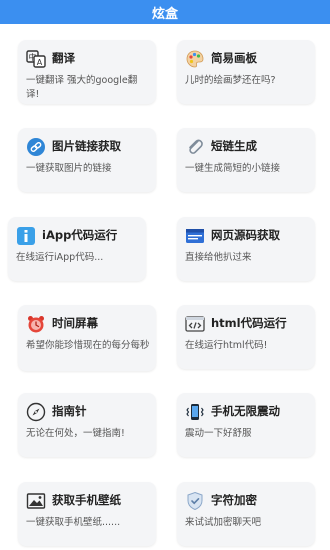 The height and width of the screenshot is (550, 330). Describe the element at coordinates (88, 345) in the screenshot. I see `card-desc: 希望你能珍惜现在的每分每秒` at that location.